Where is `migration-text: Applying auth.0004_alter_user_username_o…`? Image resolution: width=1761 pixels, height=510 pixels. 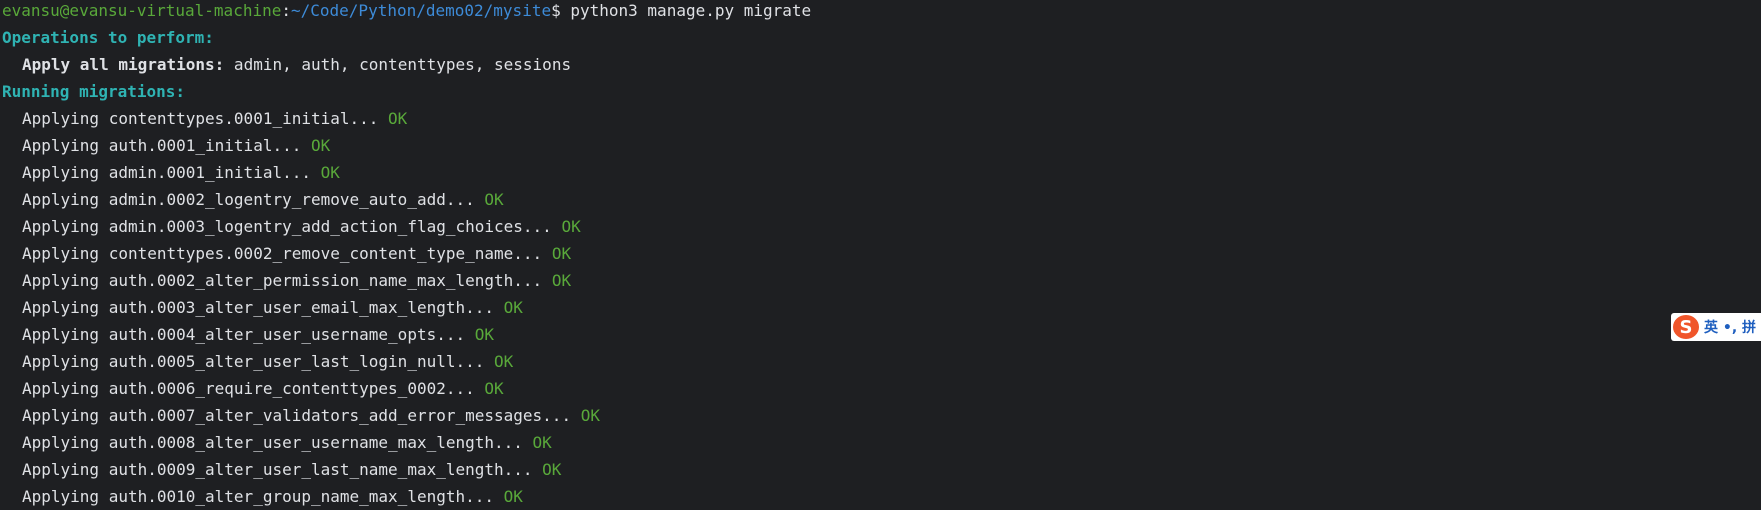 migration-text: Applying auth.0004_alter_user_username_o… is located at coordinates (248, 334).